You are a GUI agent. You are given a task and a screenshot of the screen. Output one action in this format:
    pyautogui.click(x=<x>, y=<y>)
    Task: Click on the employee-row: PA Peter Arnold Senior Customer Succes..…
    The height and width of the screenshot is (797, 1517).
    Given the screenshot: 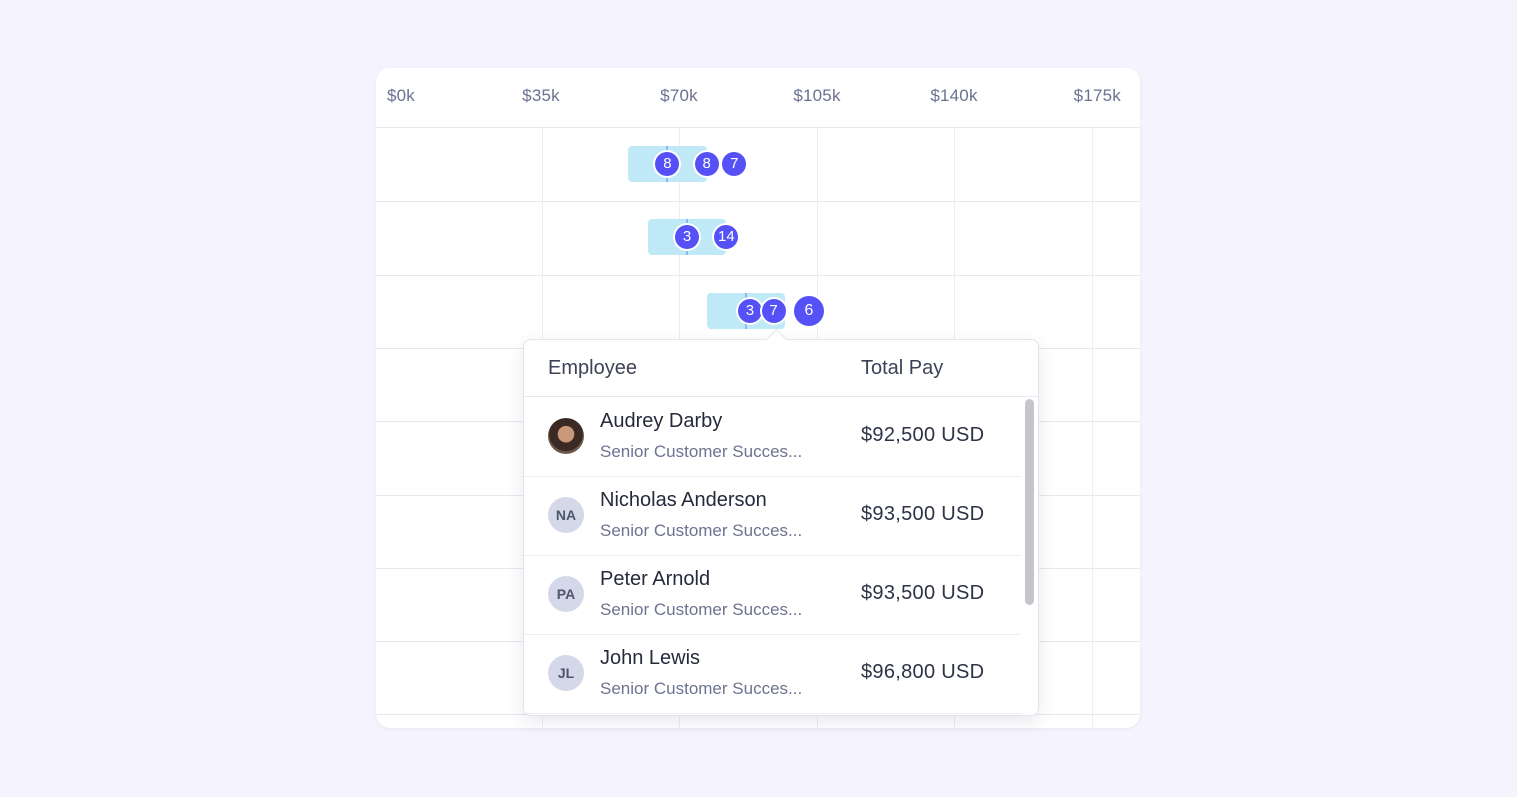 What is the action you would take?
    pyautogui.click(x=772, y=595)
    